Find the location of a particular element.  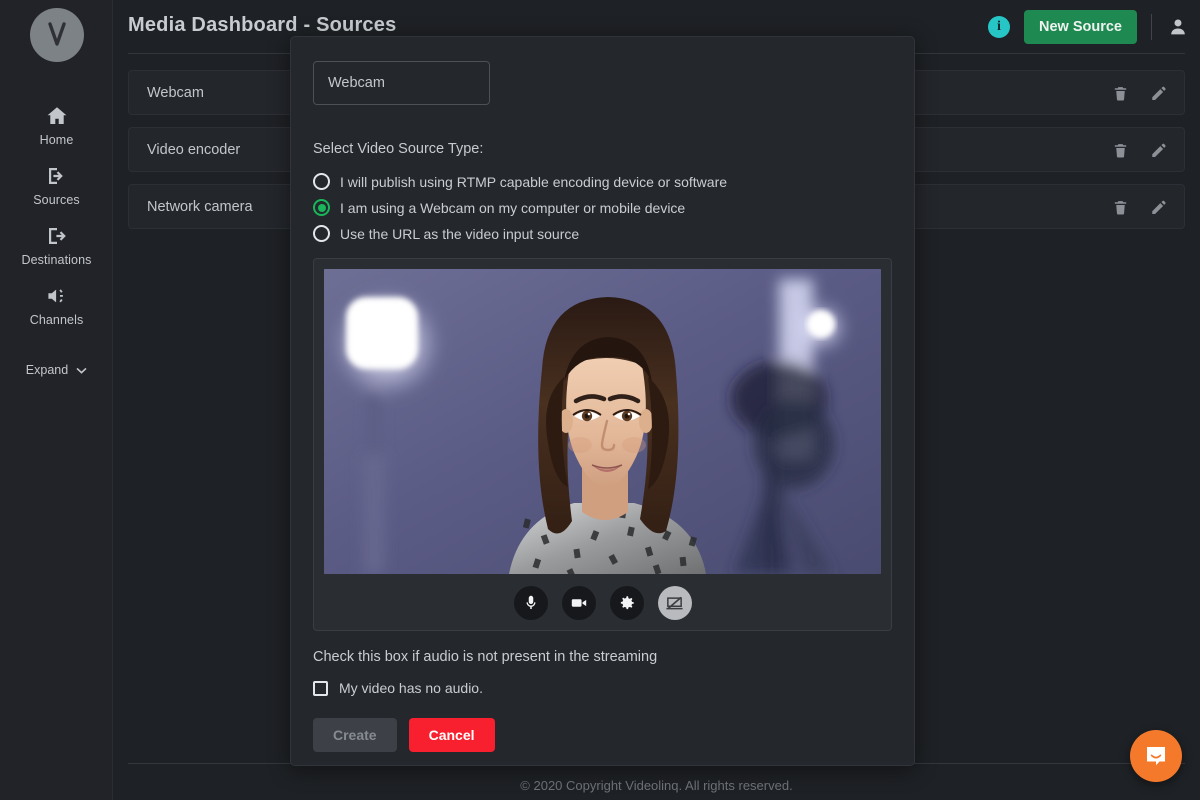

intercom-chat-icon is located at coordinates (1156, 756).